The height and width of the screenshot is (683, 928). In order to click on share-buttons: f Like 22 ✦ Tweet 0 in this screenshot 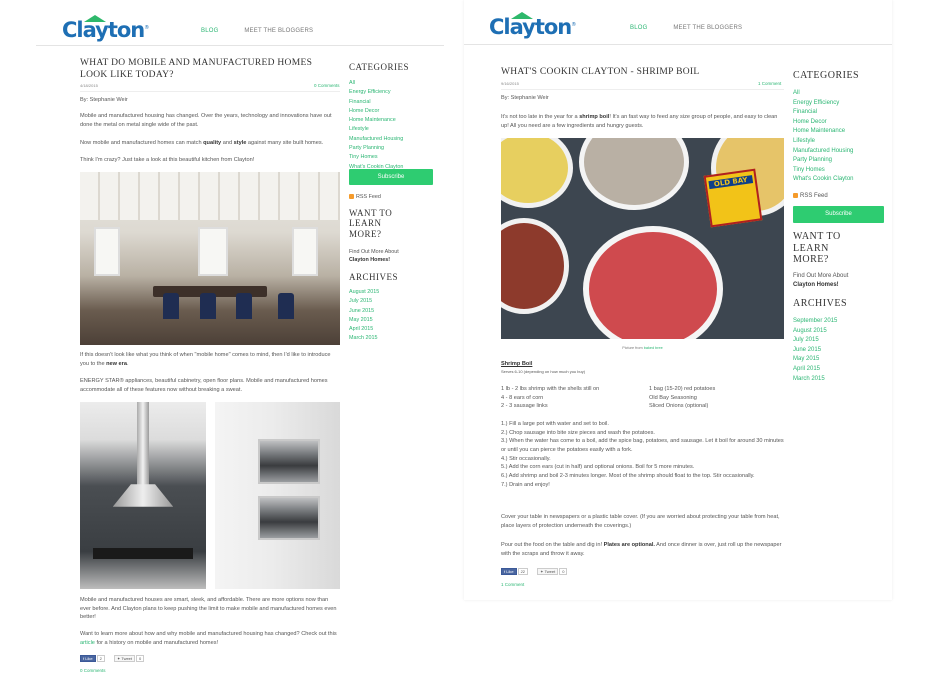, I will do `click(538, 571)`.